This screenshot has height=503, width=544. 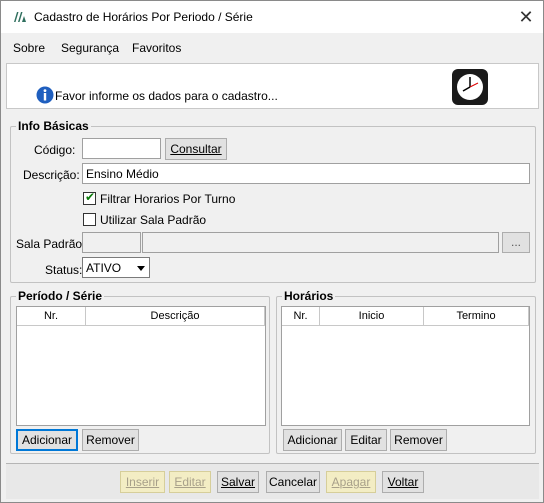 I want to click on status-select: ATIVO, so click(x=116, y=267).